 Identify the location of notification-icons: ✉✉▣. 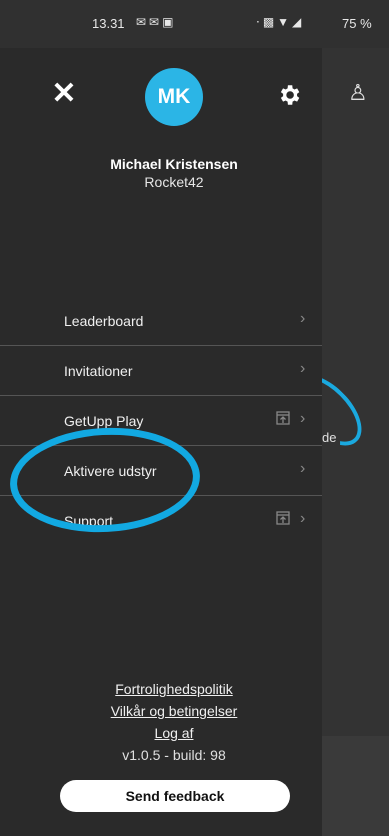
(156, 22).